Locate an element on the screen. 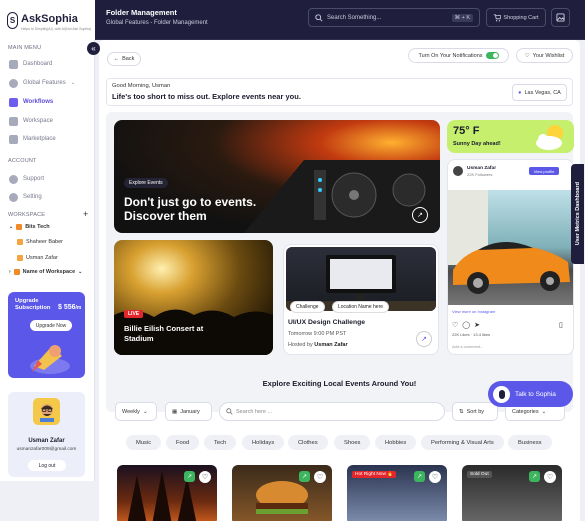 The image size is (585, 521). sidebar-item-workspace: Workspace is located at coordinates (31, 121).